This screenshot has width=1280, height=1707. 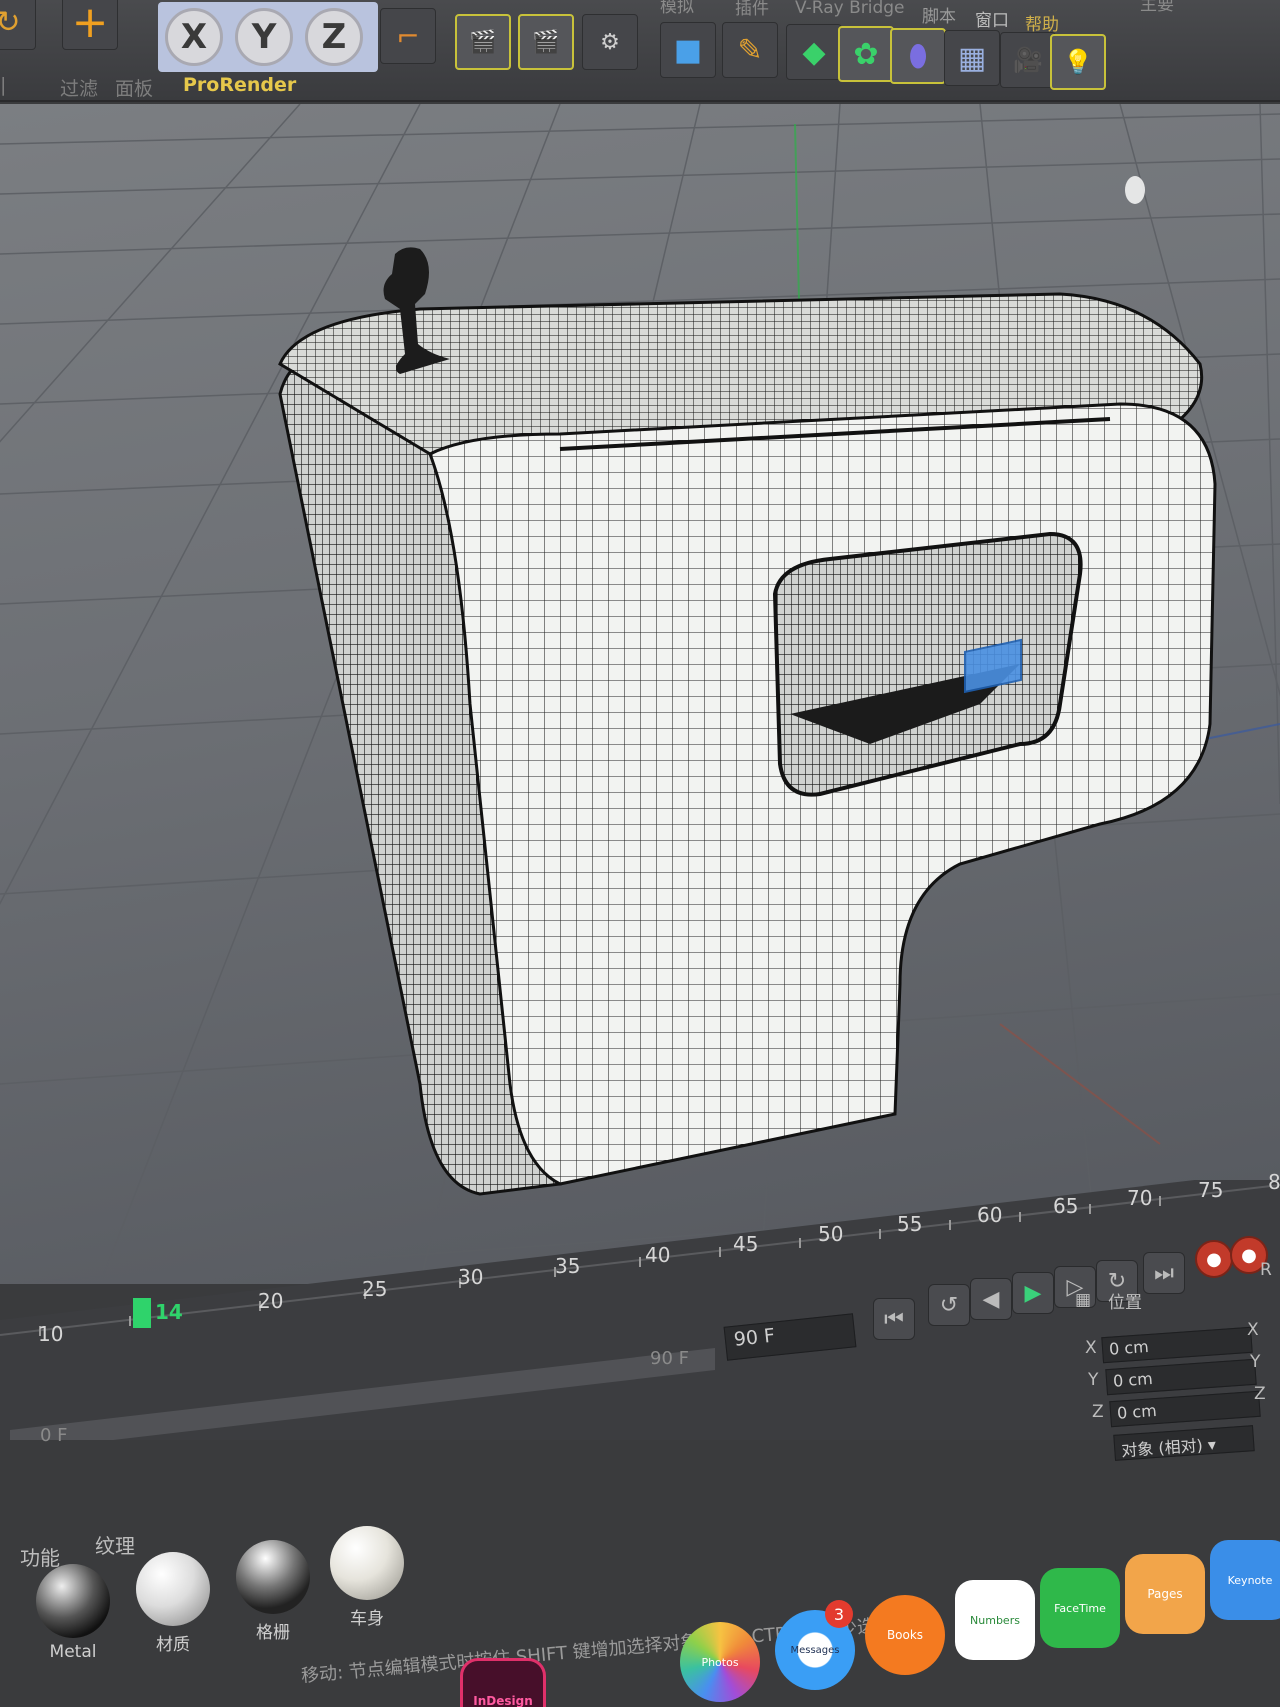 What do you see at coordinates (375, 1289) in the screenshot?
I see `tick-label: 25` at bounding box center [375, 1289].